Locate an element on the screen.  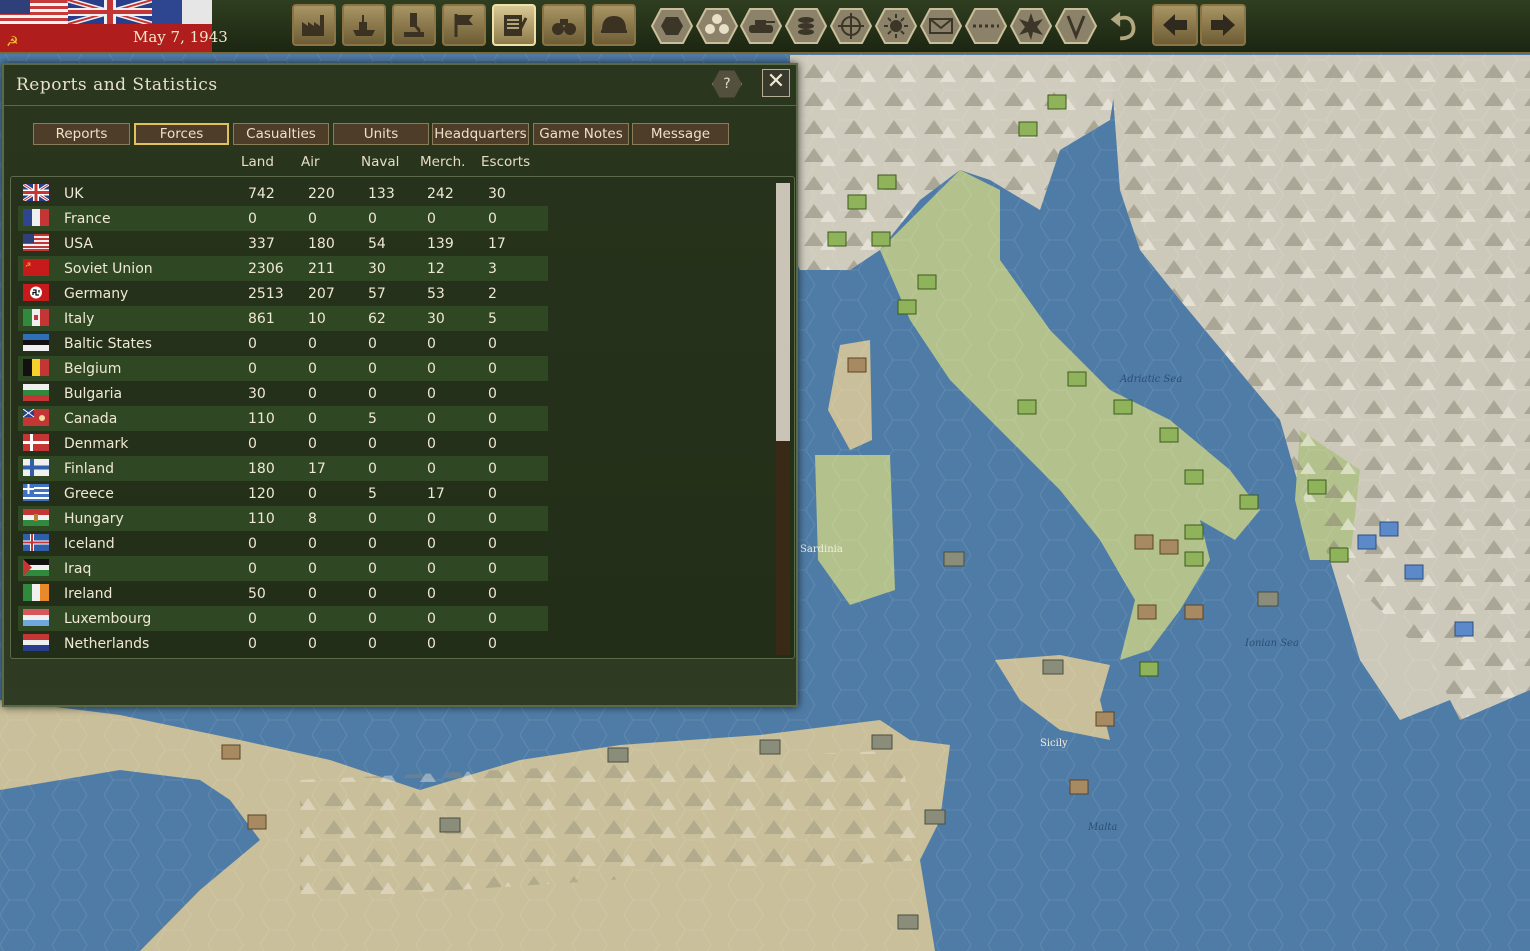
country-name: Iceland is located at coordinates (89, 544).